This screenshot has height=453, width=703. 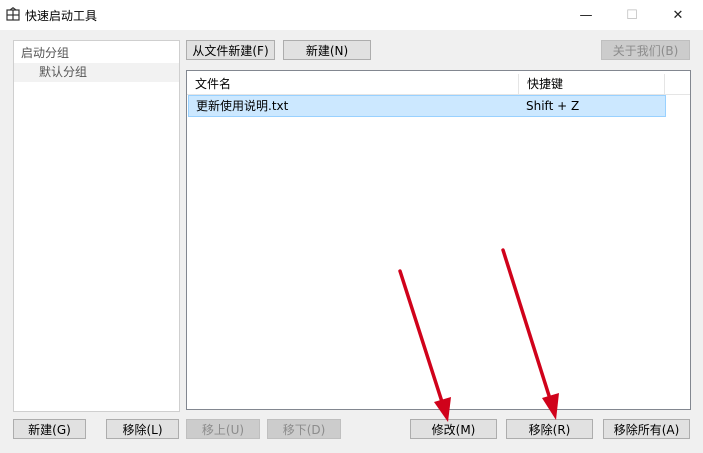 What do you see at coordinates (351, 15) in the screenshot?
I see `title-bar: 快速启动工具 — ☐ ✕` at bounding box center [351, 15].